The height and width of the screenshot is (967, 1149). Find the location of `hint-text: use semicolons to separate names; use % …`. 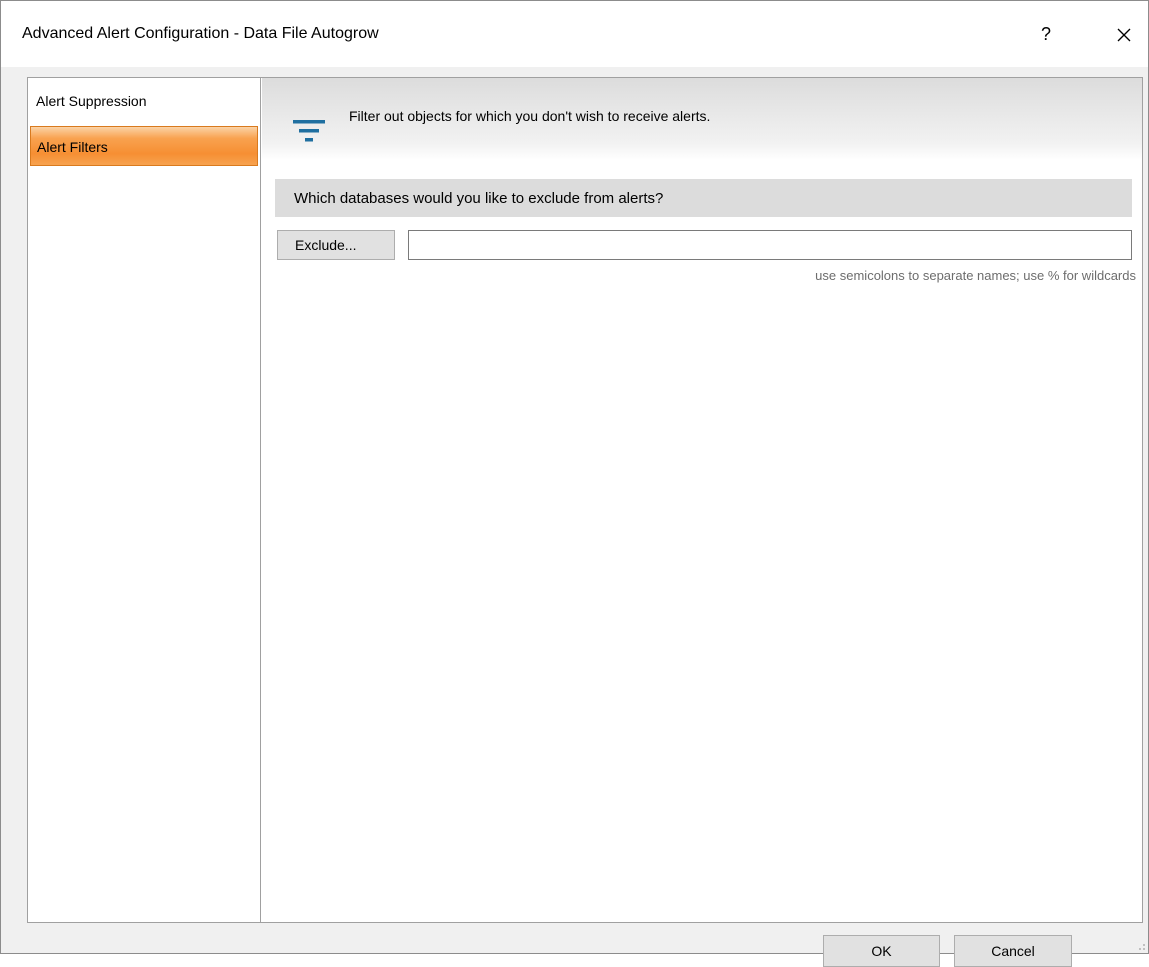

hint-text: use semicolons to separate names; use % … is located at coordinates (975, 275).